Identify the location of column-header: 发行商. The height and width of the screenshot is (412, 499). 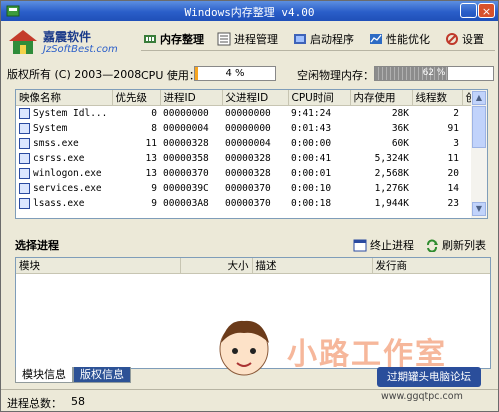
(431, 266).